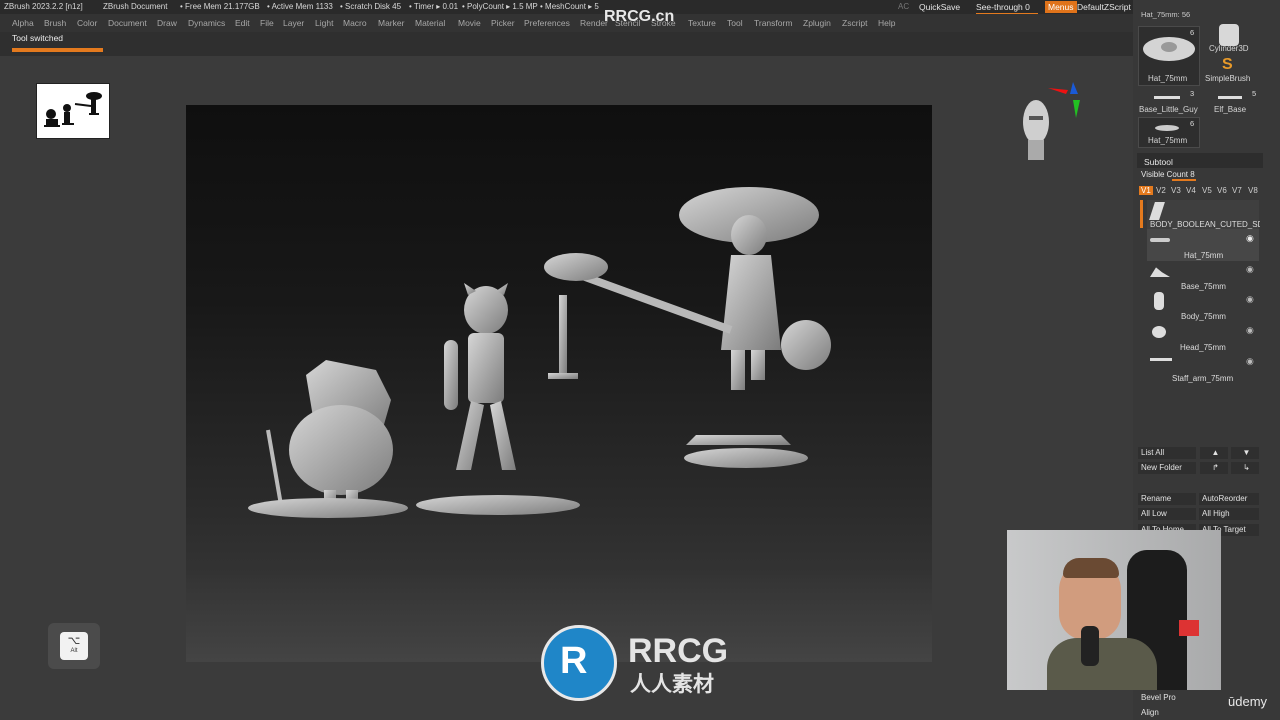  What do you see at coordinates (1146, 190) in the screenshot?
I see `version-tab-v1: V1` at bounding box center [1146, 190].